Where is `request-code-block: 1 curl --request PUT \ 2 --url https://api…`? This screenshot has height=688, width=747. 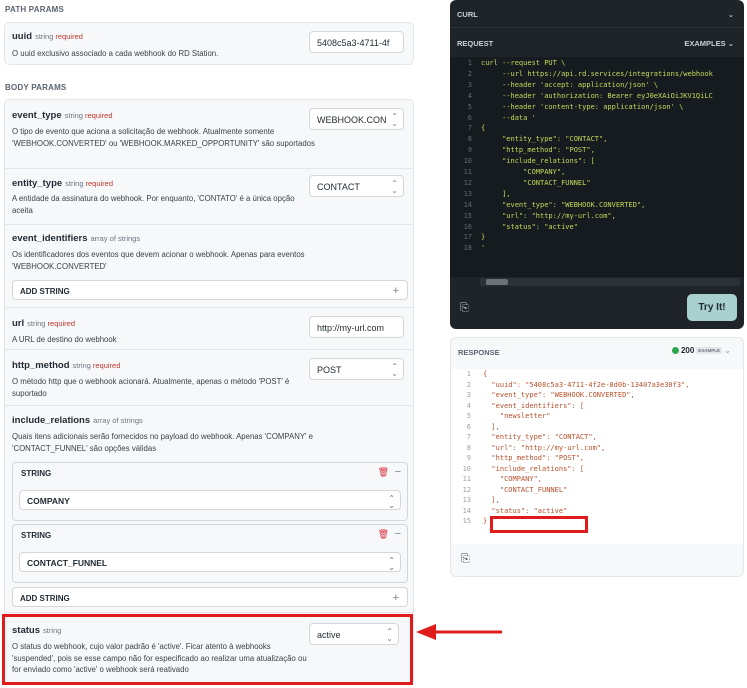 request-code-block: 1 curl --request PUT \ 2 --url https://api… is located at coordinates (597, 167).